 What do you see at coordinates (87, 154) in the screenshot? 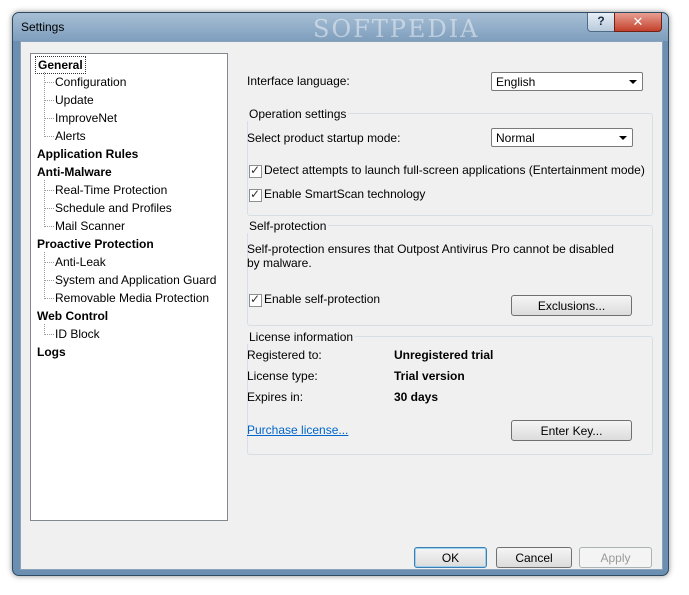
I see `tree-item-application-rules: Application Rules` at bounding box center [87, 154].